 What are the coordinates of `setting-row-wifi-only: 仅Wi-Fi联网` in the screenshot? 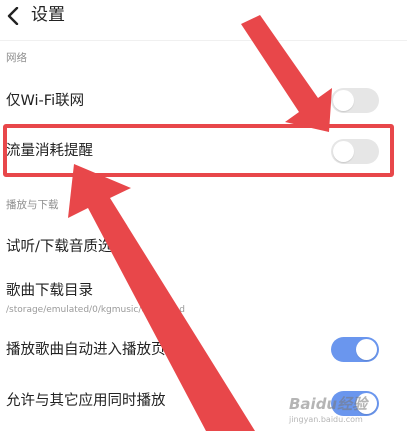 It's located at (203, 102).